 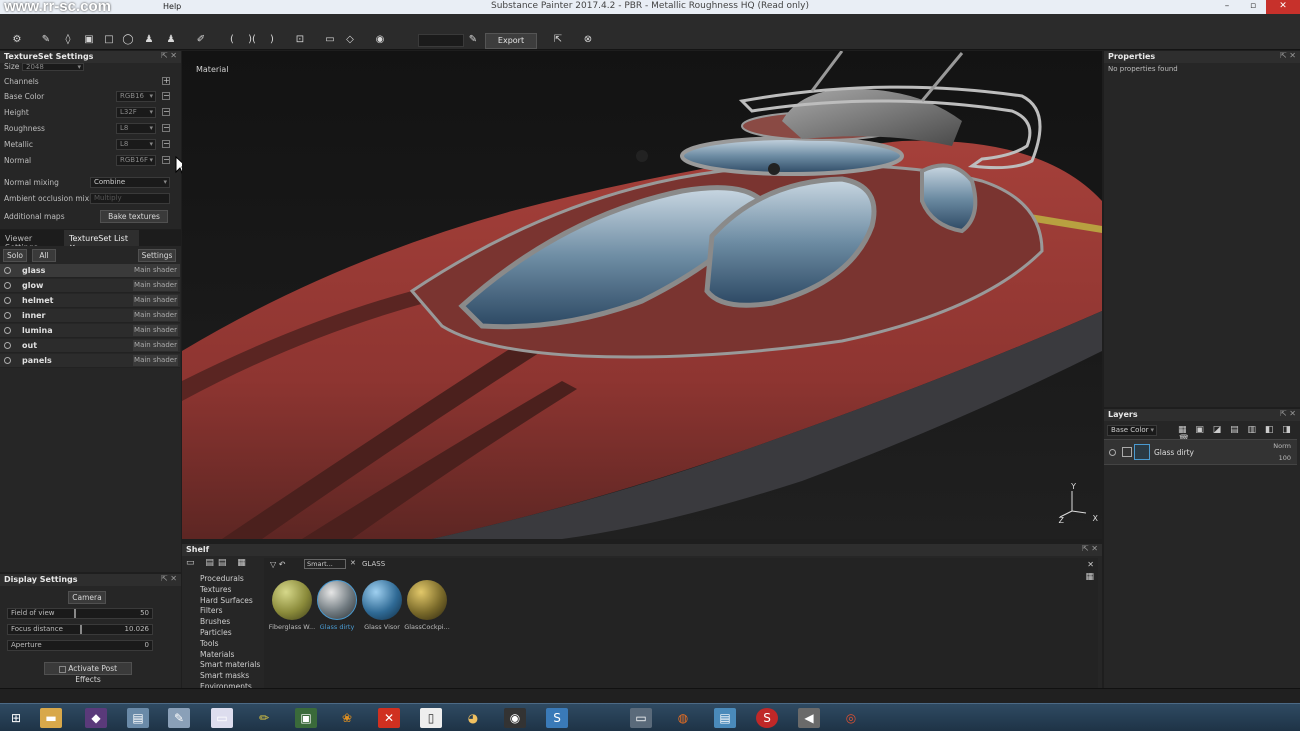 I want to click on textureset-row: glass Main shader, so click(x=90, y=271).